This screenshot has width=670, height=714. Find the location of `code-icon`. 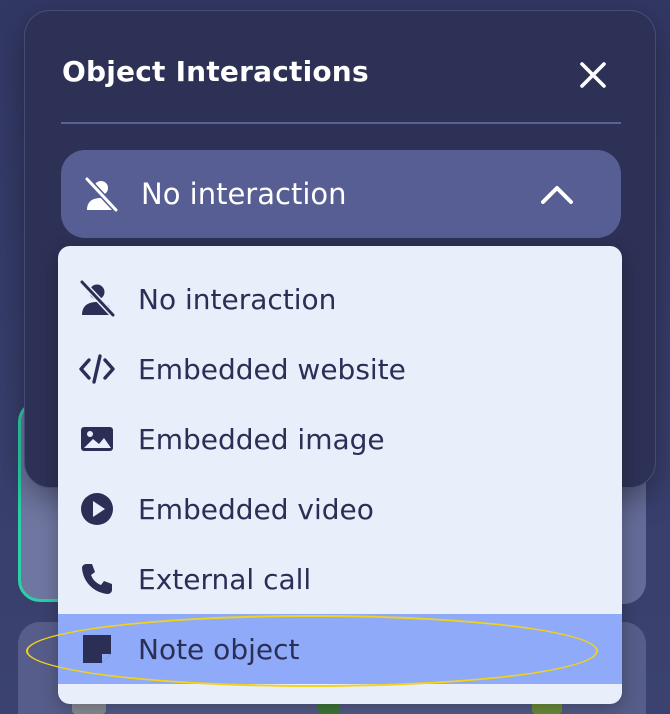

code-icon is located at coordinates (97, 369).